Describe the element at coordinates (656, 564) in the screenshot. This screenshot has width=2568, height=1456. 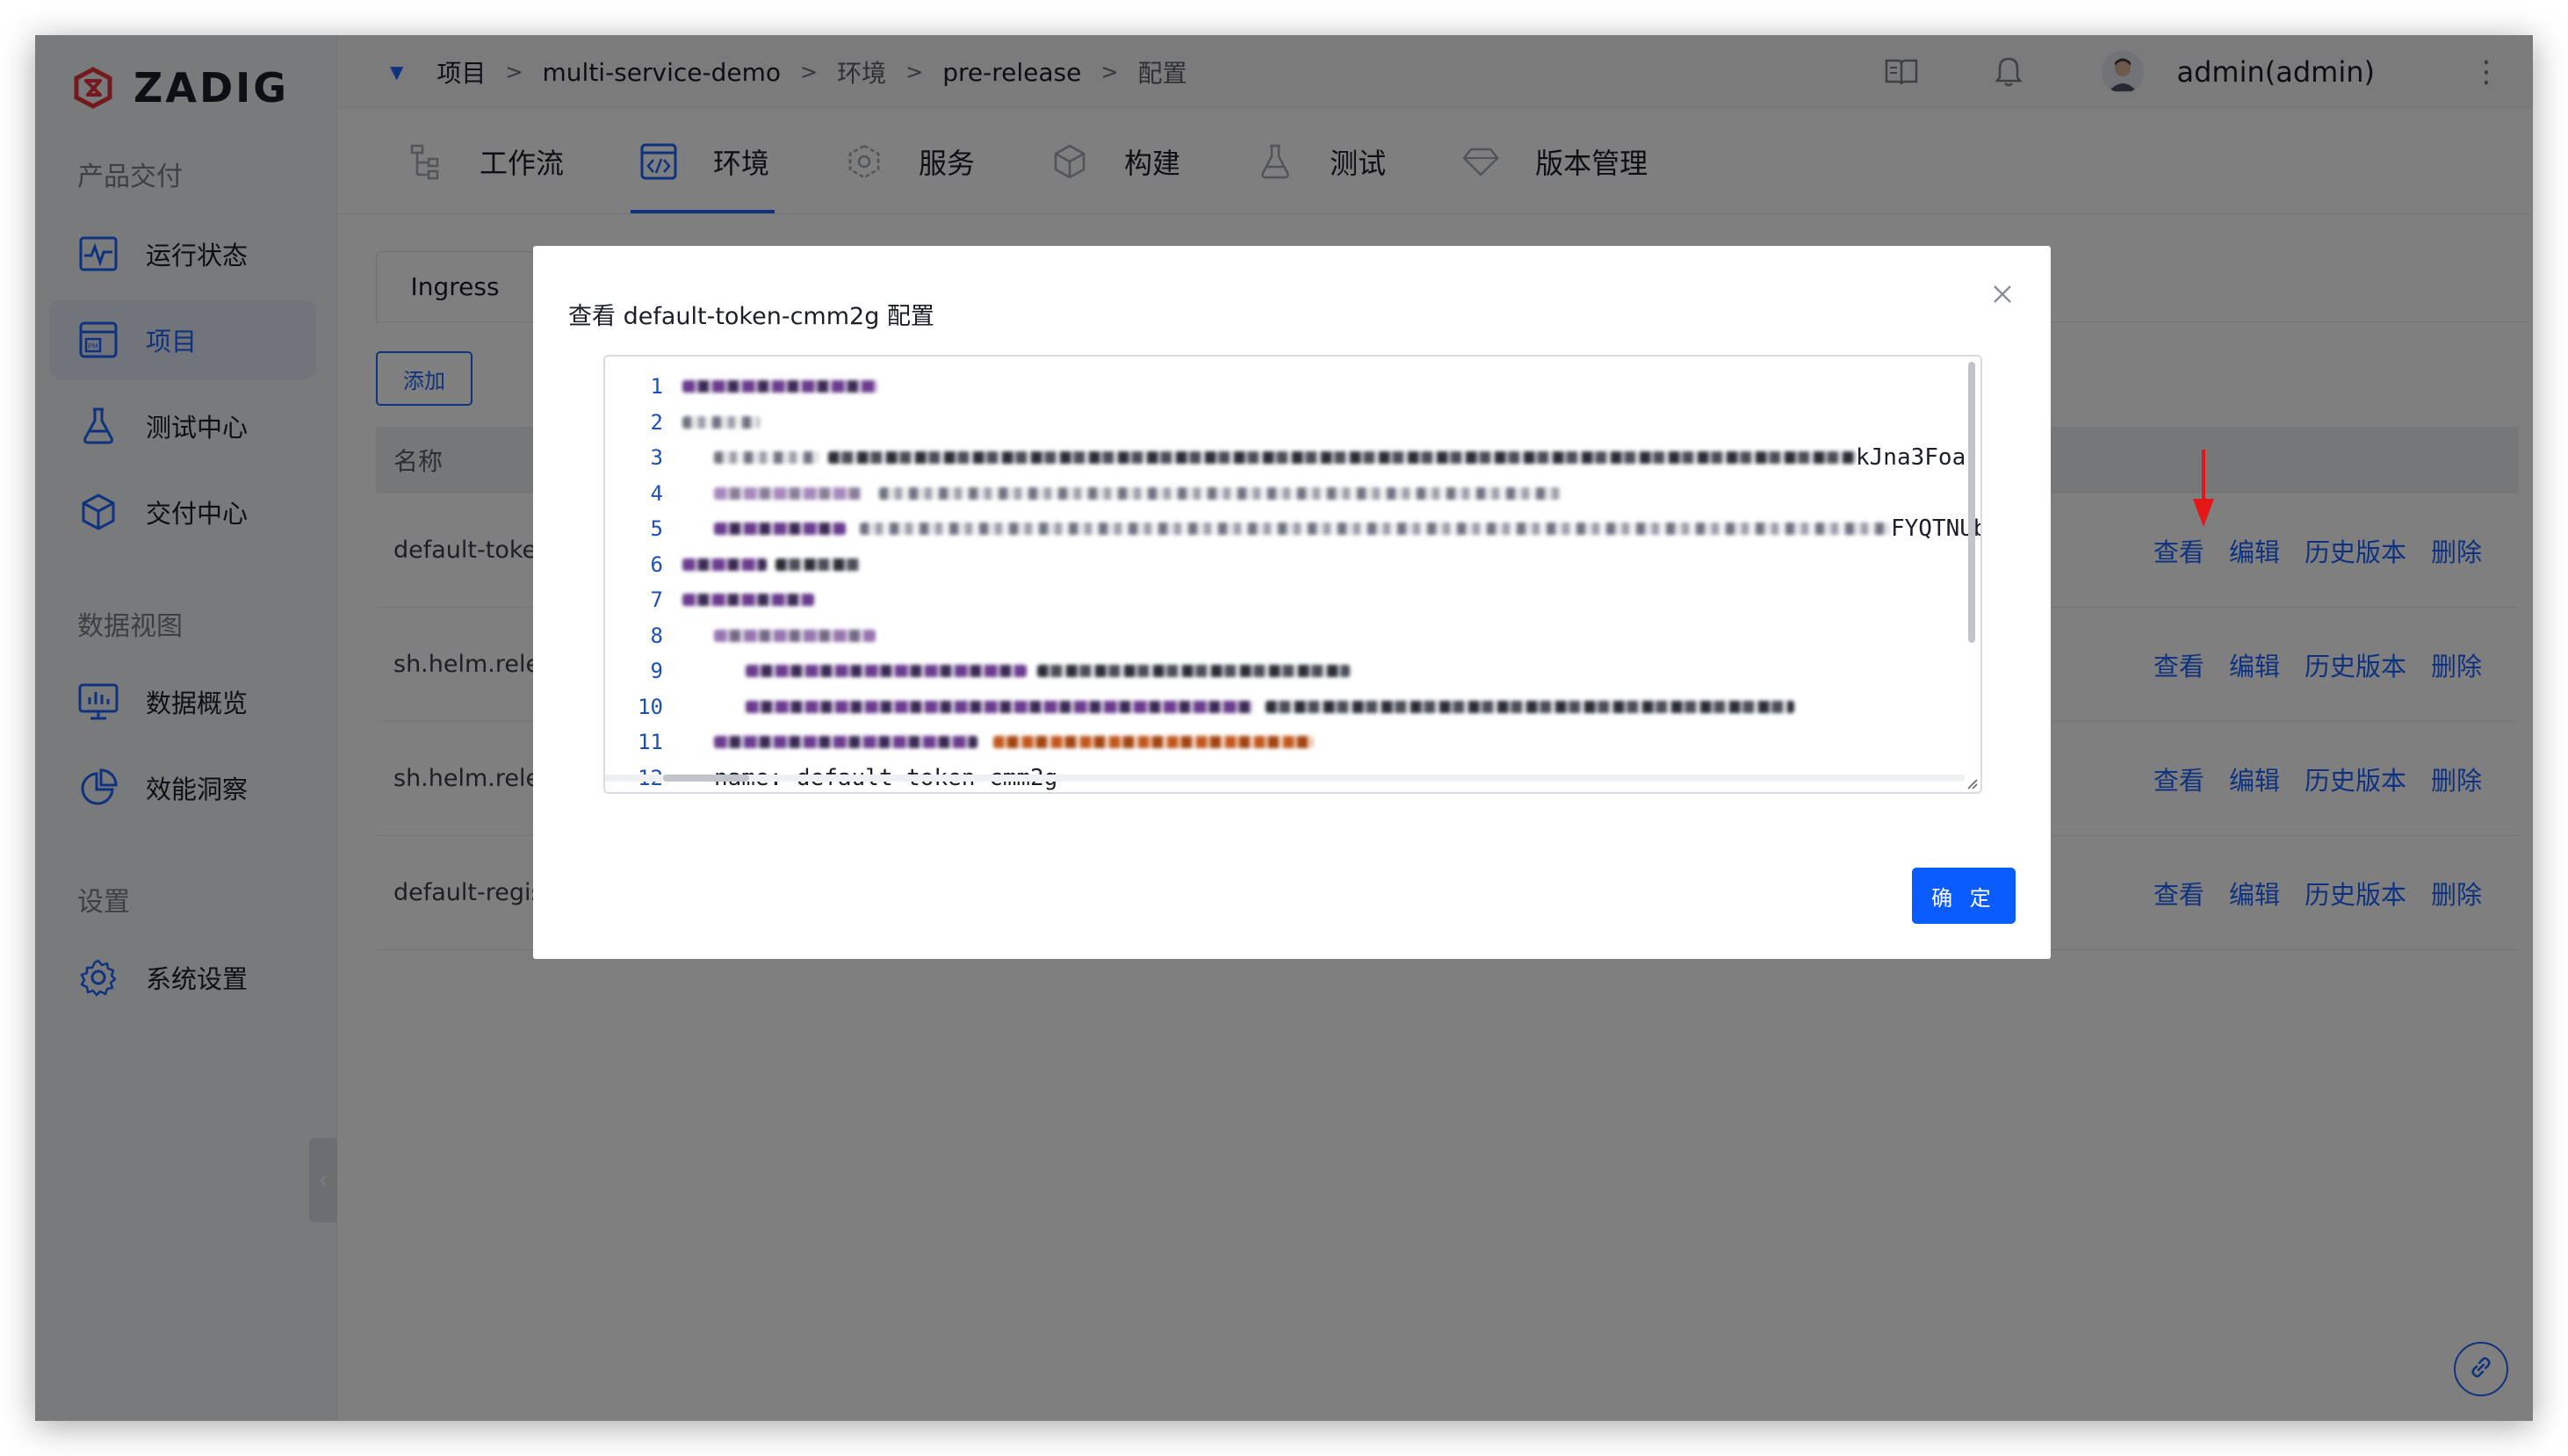
I see `line-number: 6` at that location.